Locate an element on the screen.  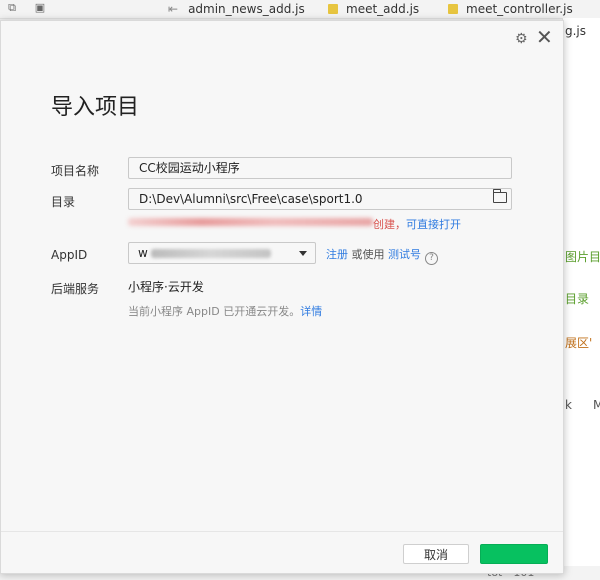
tab-label: meet_add.js is located at coordinates (383, 9).